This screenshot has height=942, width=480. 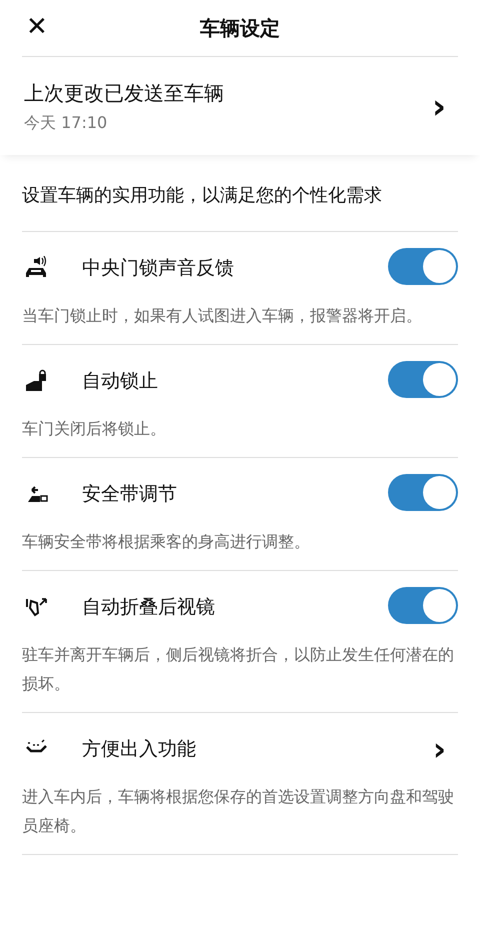 What do you see at coordinates (158, 268) in the screenshot?
I see `setting-title: 中央门锁声音反馈` at bounding box center [158, 268].